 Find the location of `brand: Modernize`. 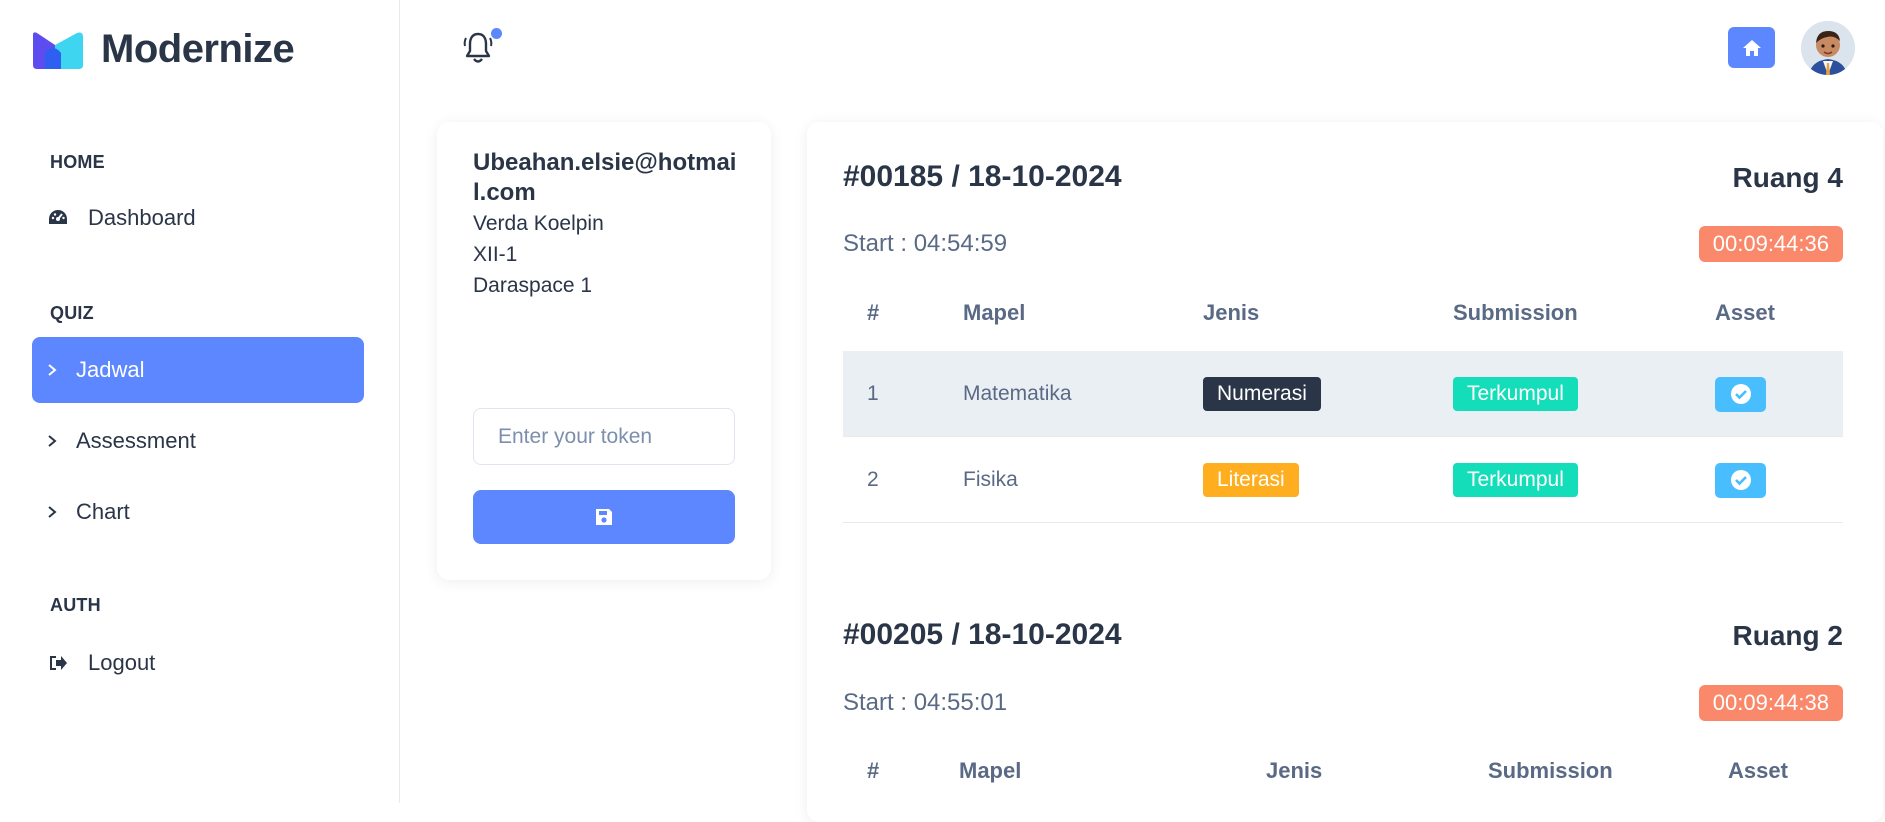

brand: Modernize is located at coordinates (163, 49).